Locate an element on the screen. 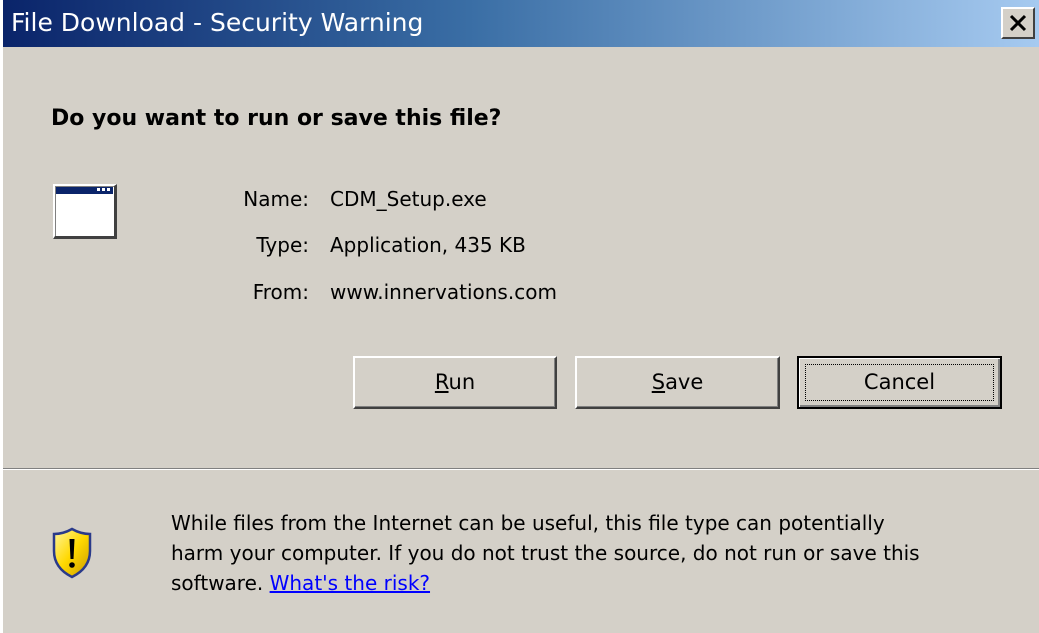  run-button-label: un is located at coordinates (462, 382).